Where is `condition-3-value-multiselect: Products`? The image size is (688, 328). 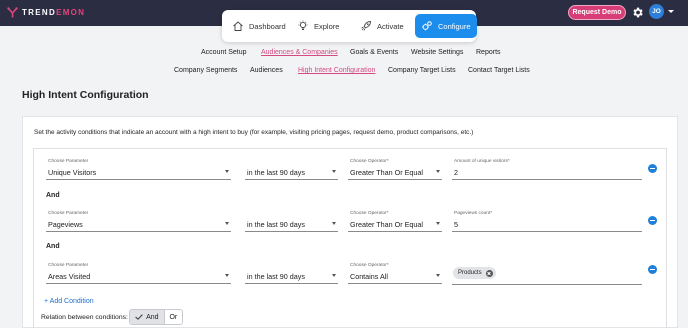 condition-3-value-multiselect: Products is located at coordinates (547, 273).